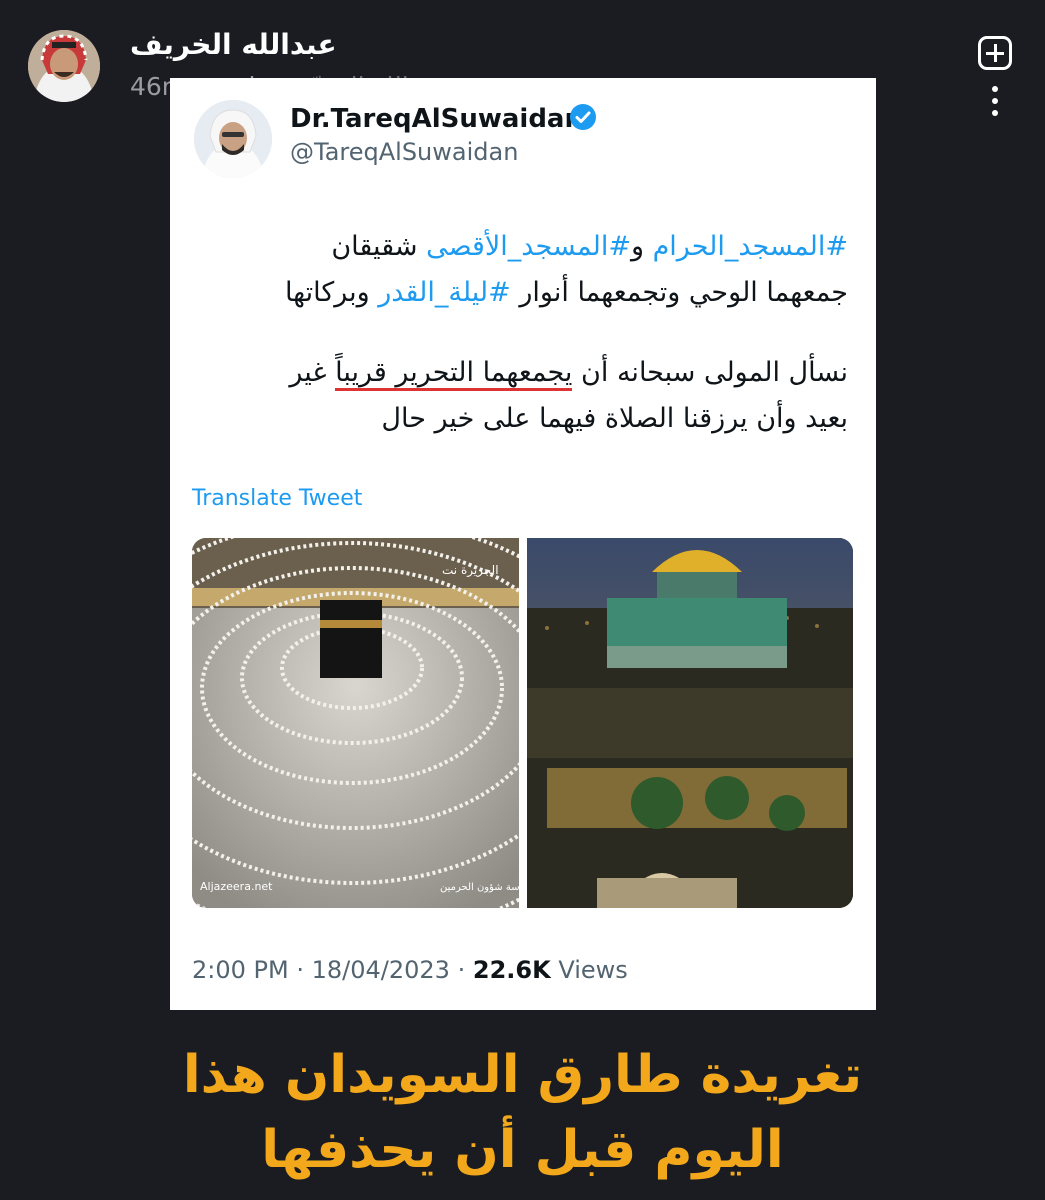 The width and height of the screenshot is (1045, 1200). I want to click on story-caption-line-1: تغريدة طارق السويدان هذا, so click(522, 1075).